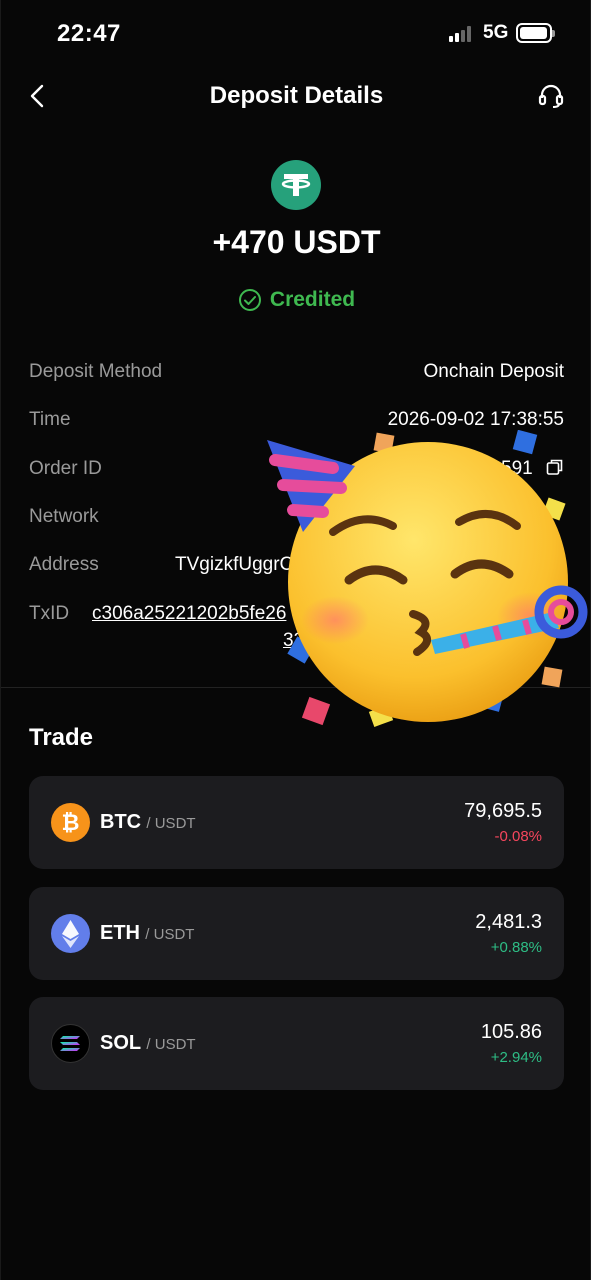 The width and height of the screenshot is (591, 1280). Describe the element at coordinates (70, 1043) in the screenshot. I see `solana-icon` at that location.